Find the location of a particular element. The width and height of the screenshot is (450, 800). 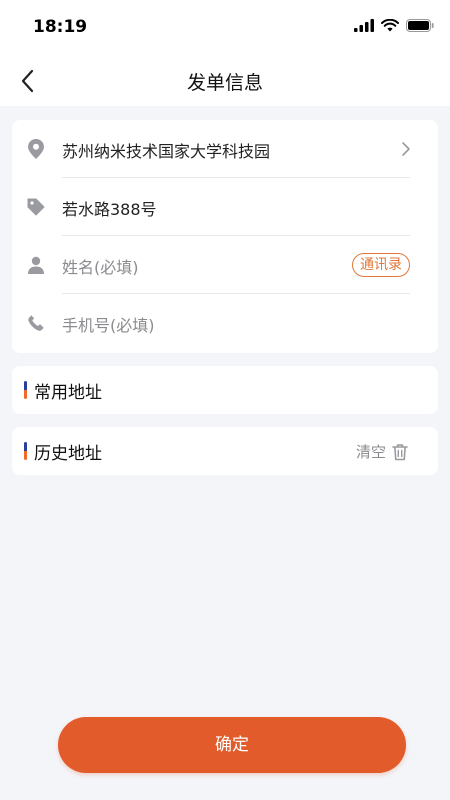

status-icons is located at coordinates (394, 25).